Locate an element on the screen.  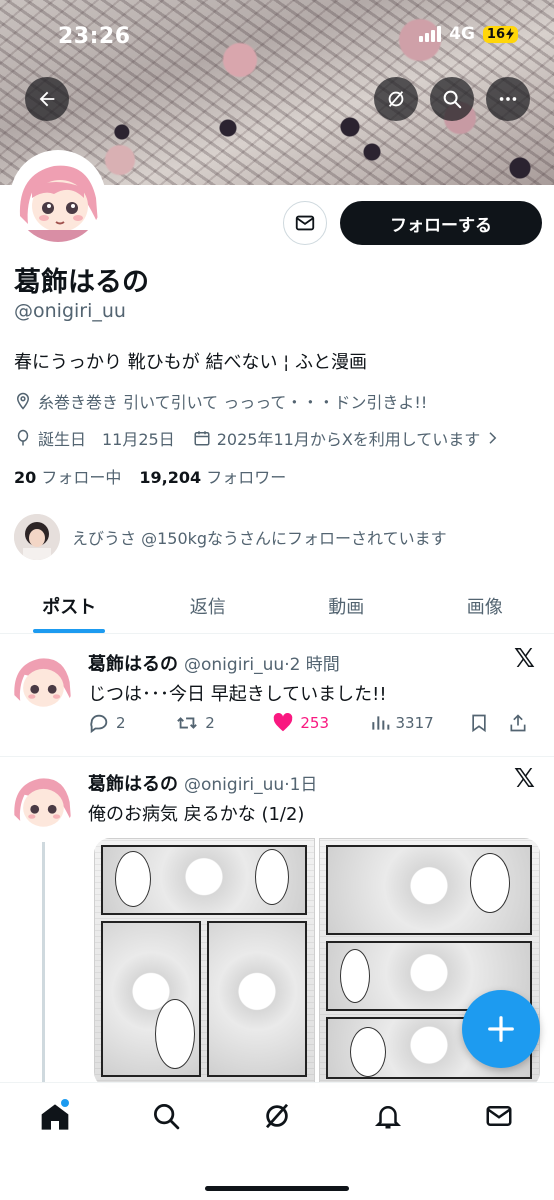
tab-videos: 動画 is located at coordinates (346, 605).